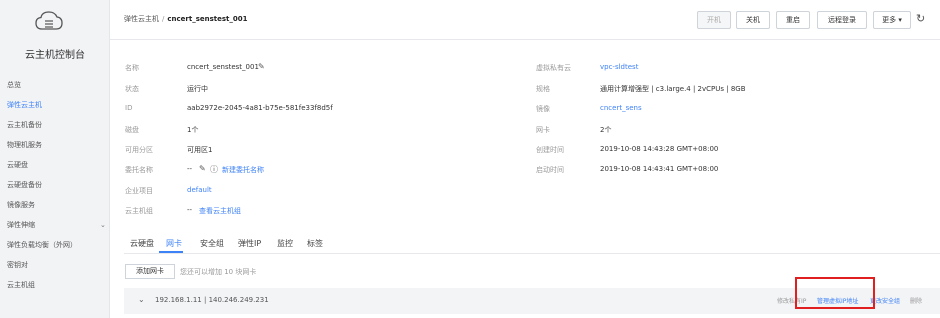  Describe the element at coordinates (139, 191) in the screenshot. I see `project-label: 企业项目` at that location.